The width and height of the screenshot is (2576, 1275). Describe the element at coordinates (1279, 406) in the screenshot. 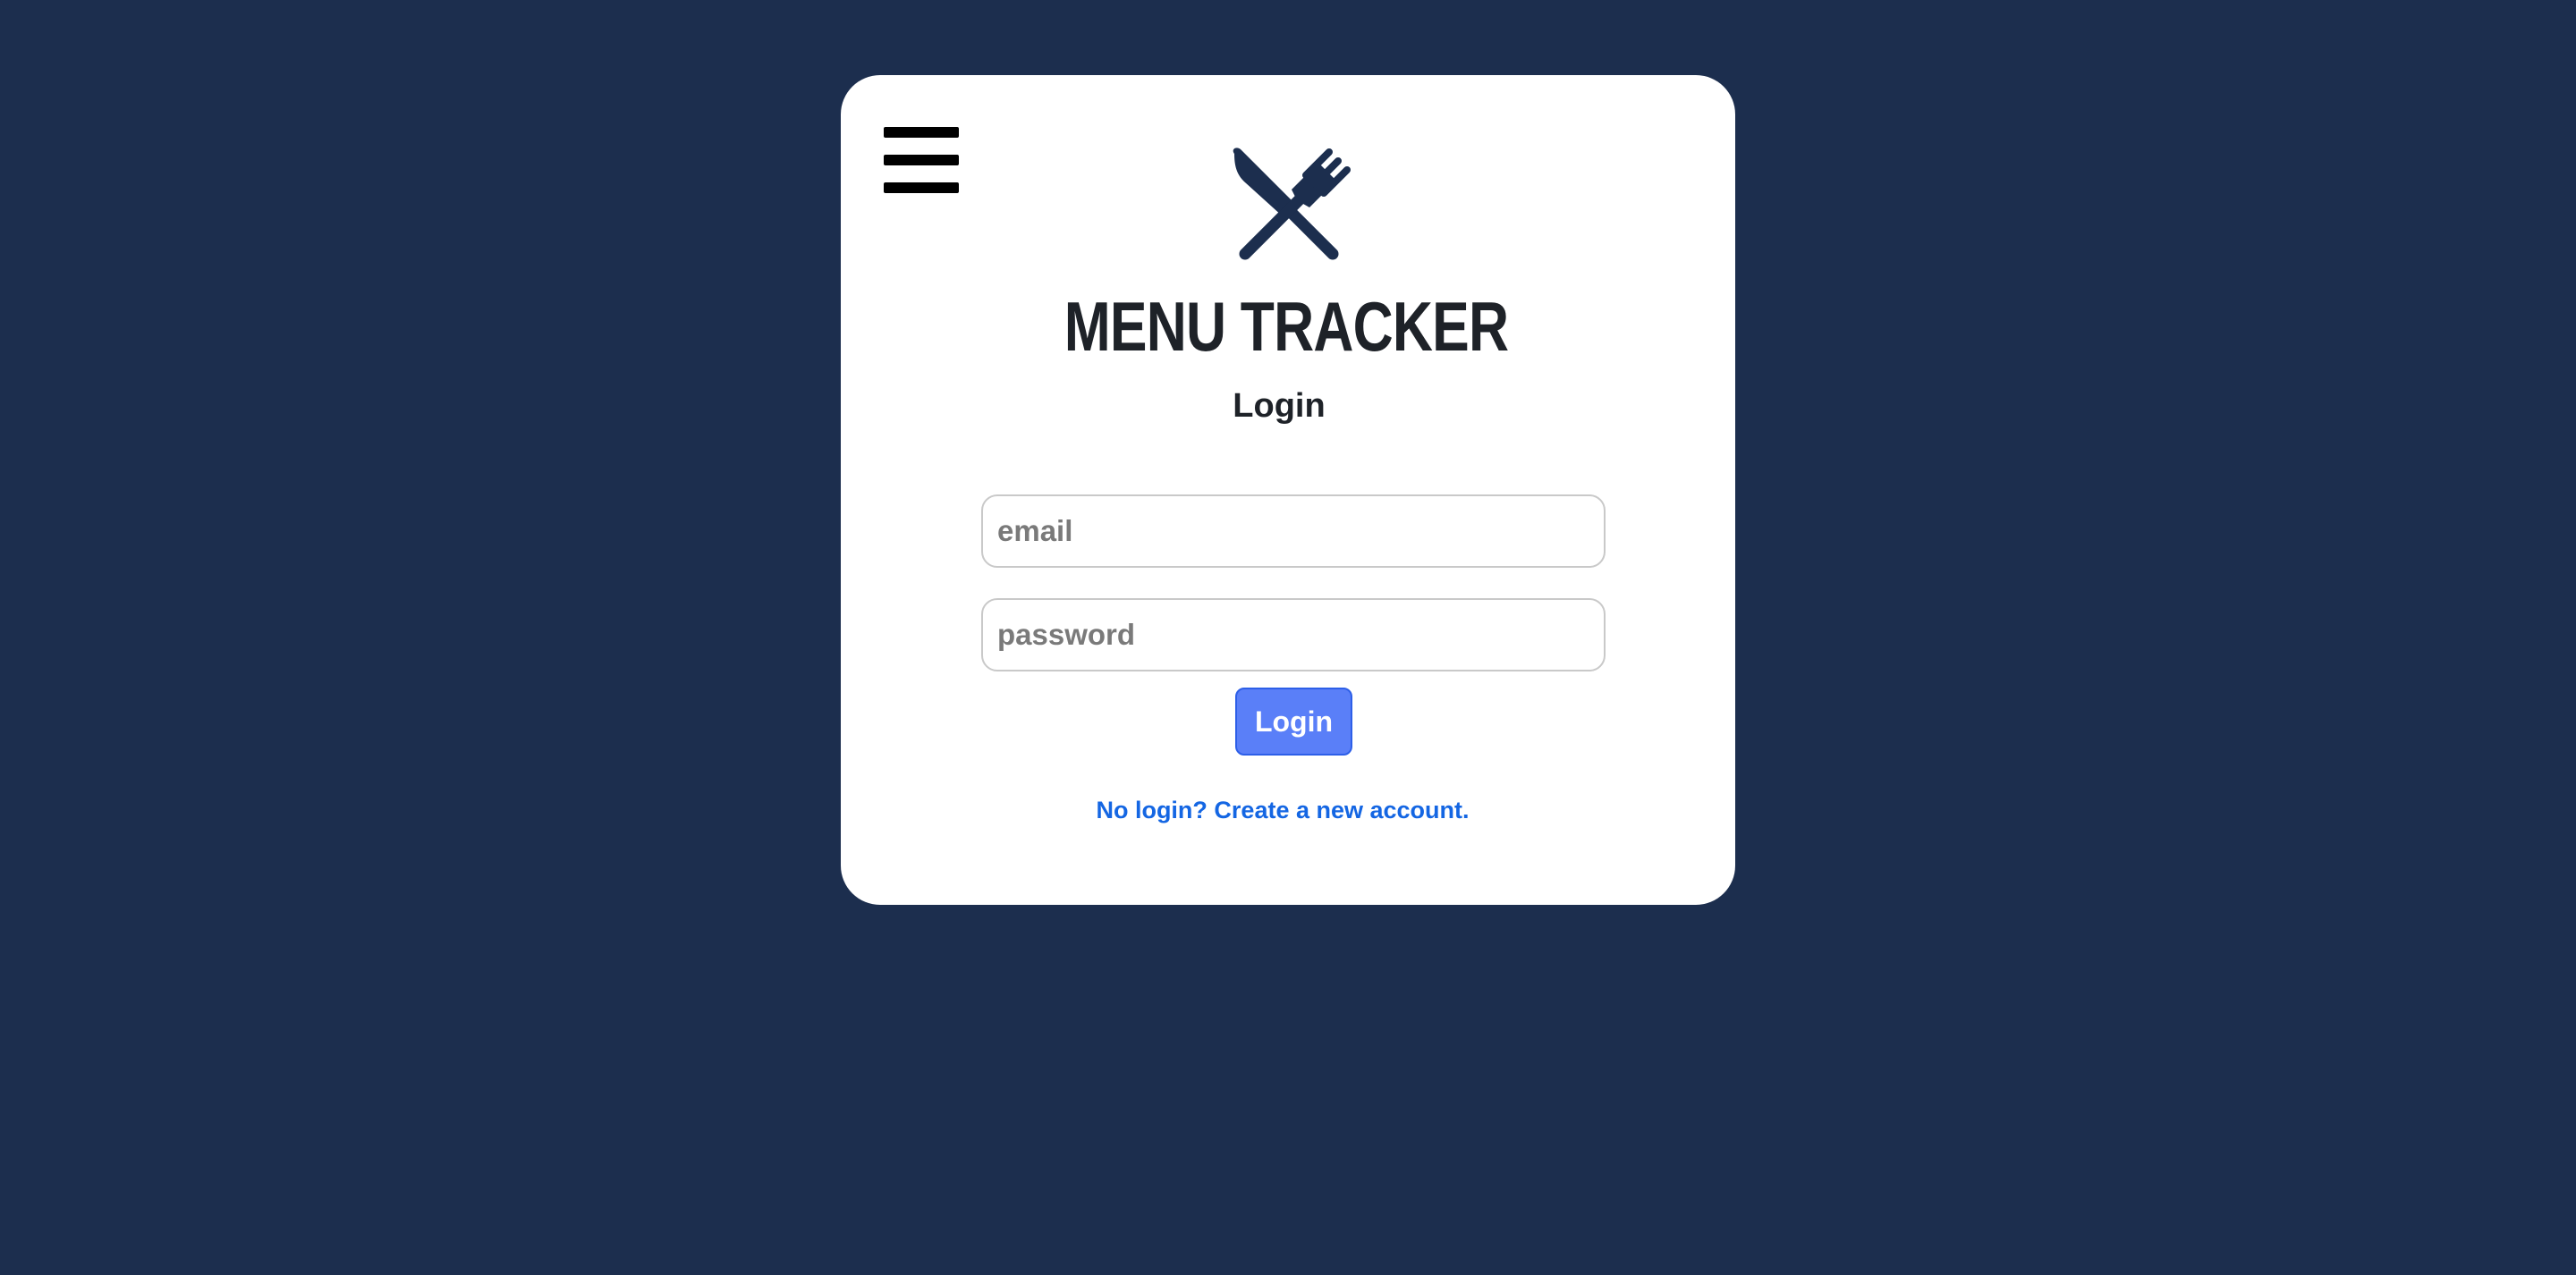

I see `login-heading: Login` at that location.